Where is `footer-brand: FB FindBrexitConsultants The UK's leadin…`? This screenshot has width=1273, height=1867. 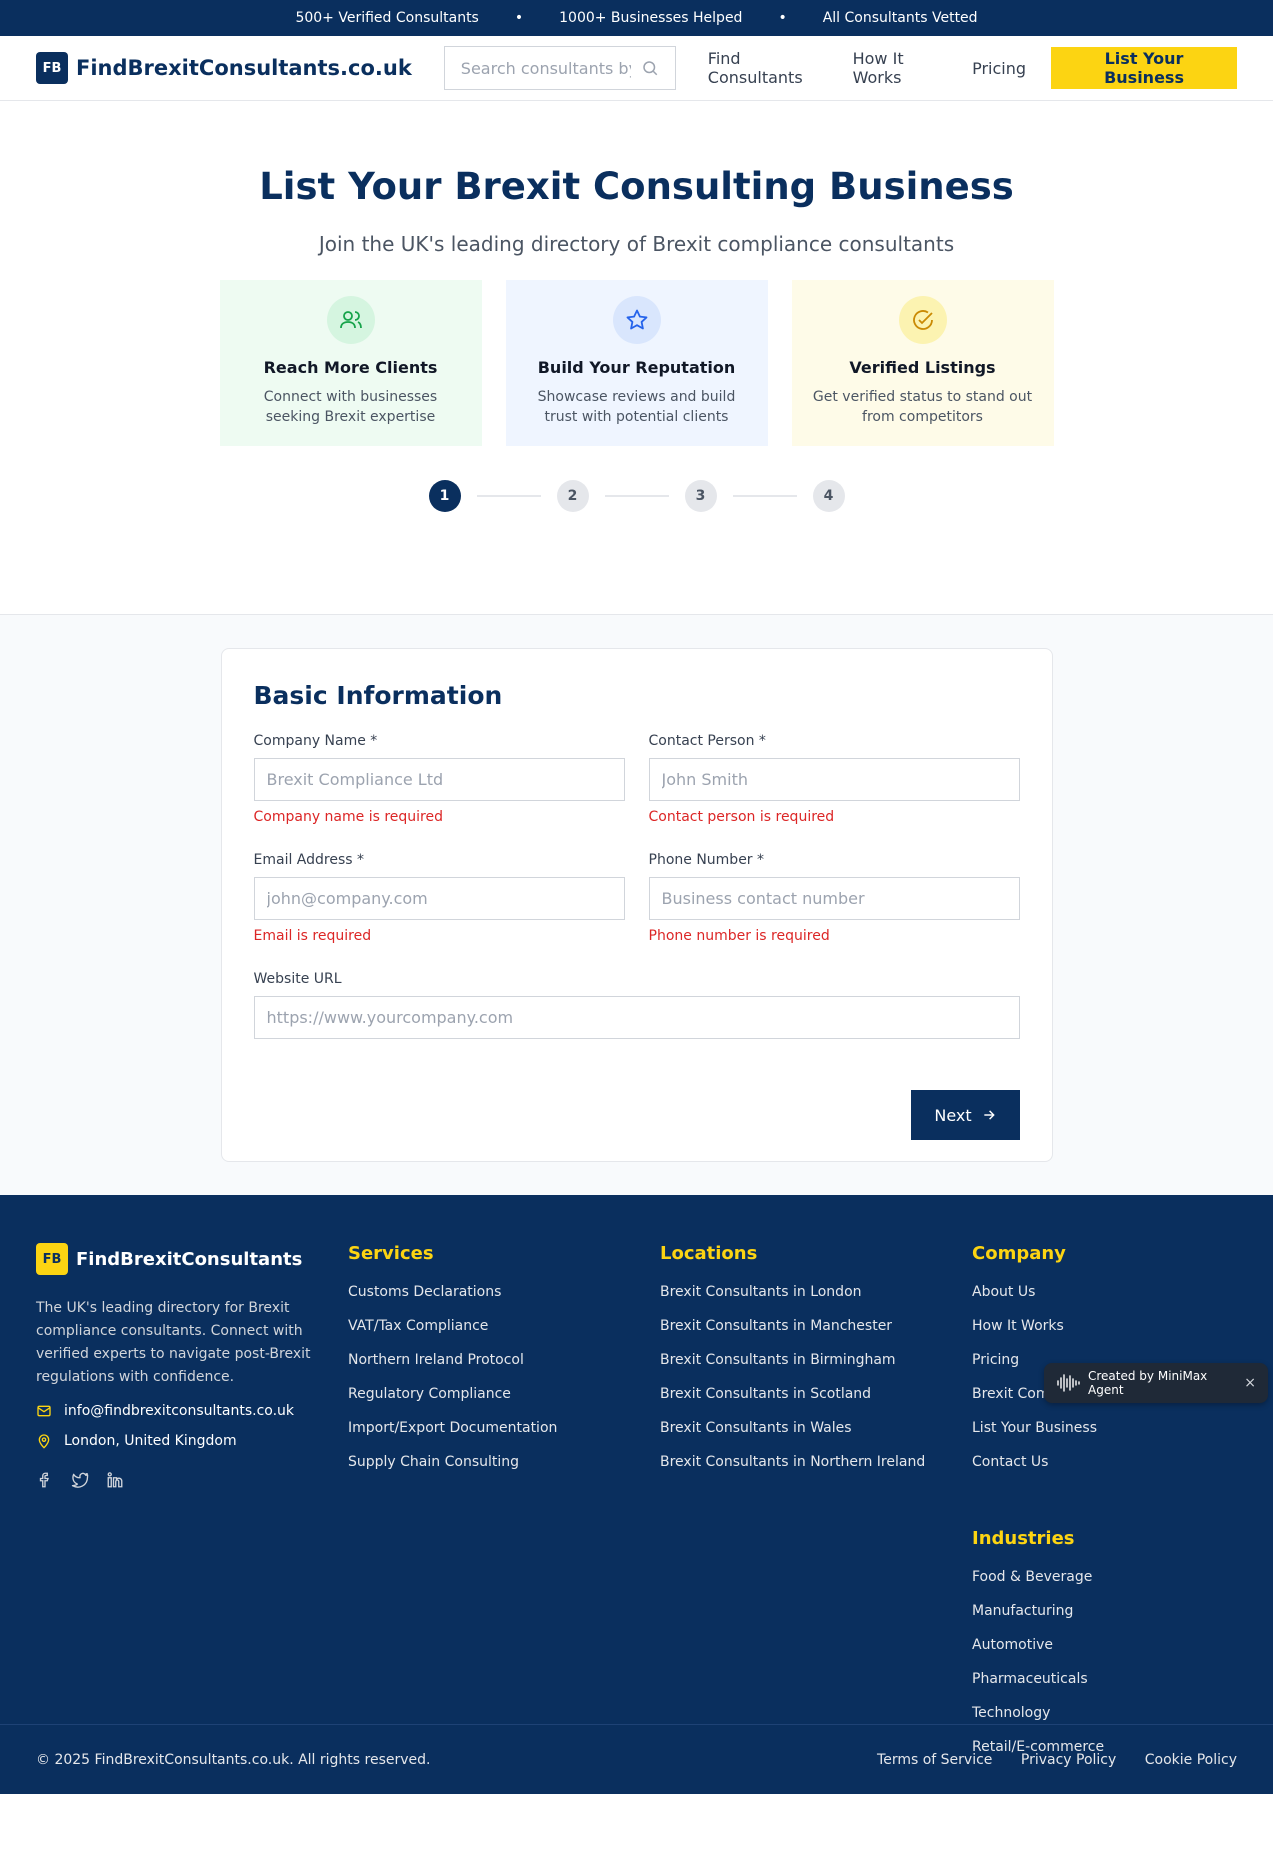 footer-brand: FB FindBrexitConsultants The UK's leadin… is located at coordinates (175, 1508).